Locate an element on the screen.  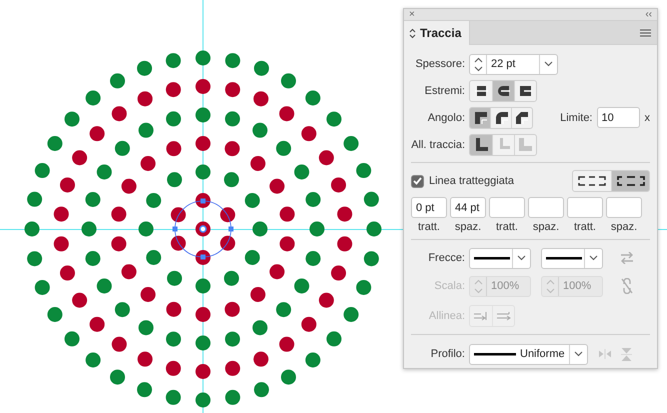
panel-tab: Traccia is located at coordinates (437, 33).